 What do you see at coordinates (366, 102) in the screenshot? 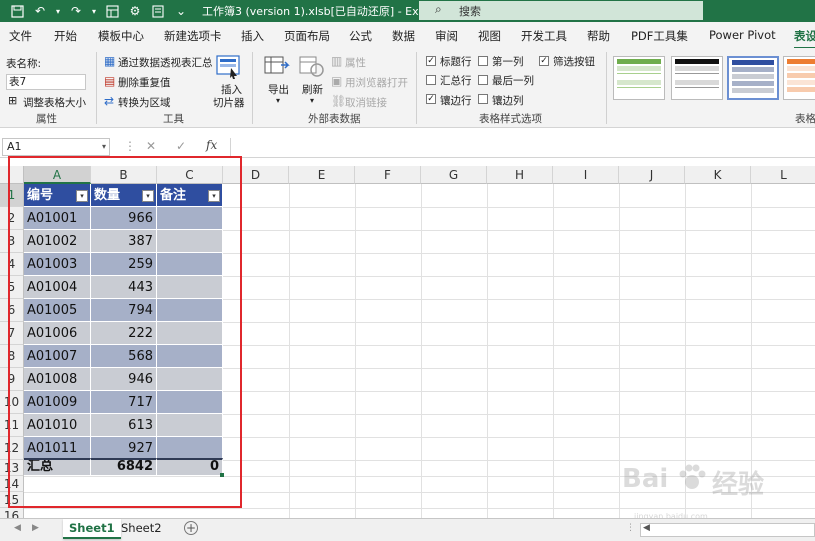
I see `unlink-button: 取消链接` at bounding box center [366, 102].